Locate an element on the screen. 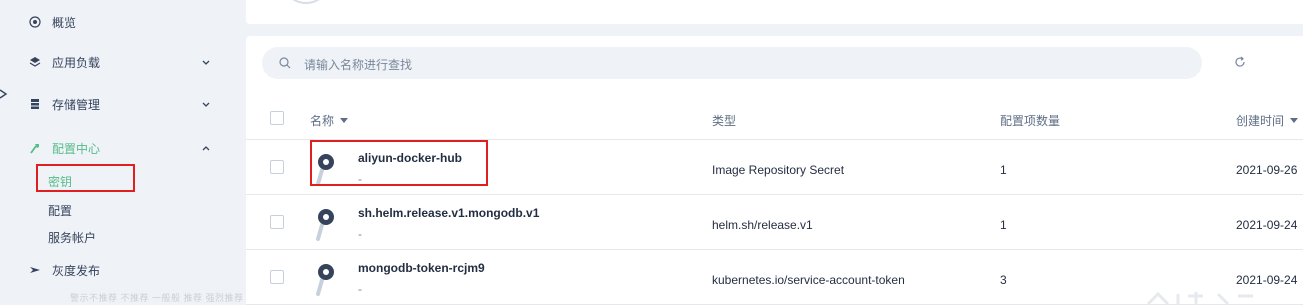  chevron-up-icon is located at coordinates (206, 148).